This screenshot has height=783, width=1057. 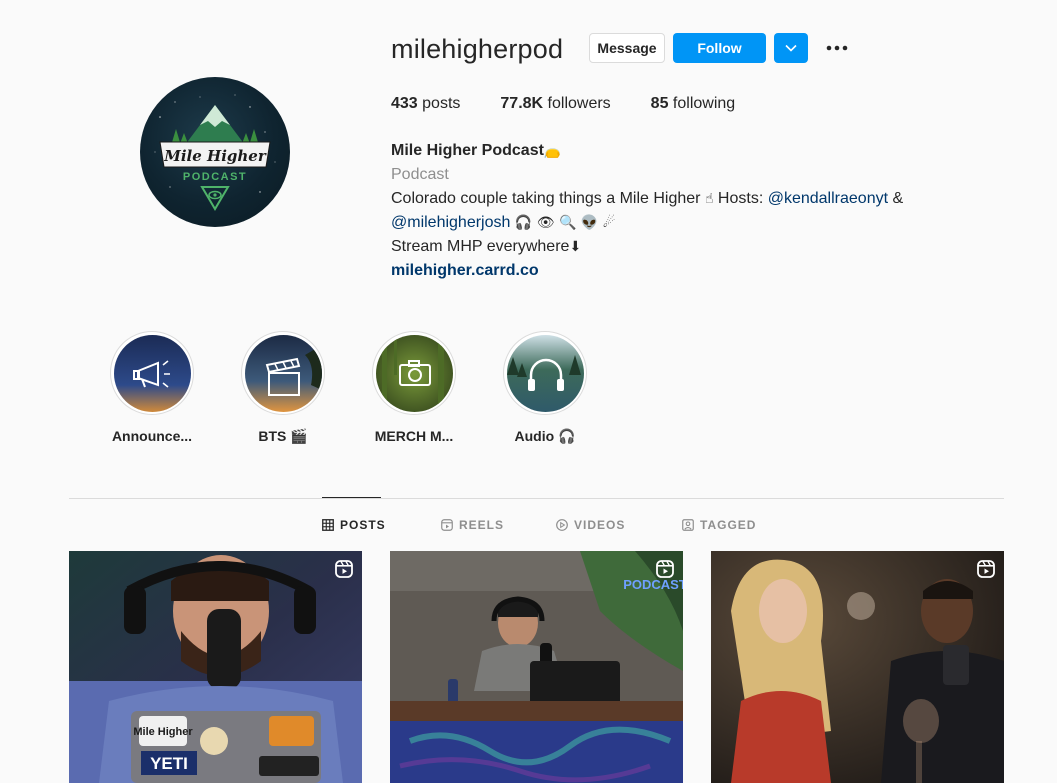 What do you see at coordinates (328, 525) in the screenshot?
I see `grid-icon` at bounding box center [328, 525].